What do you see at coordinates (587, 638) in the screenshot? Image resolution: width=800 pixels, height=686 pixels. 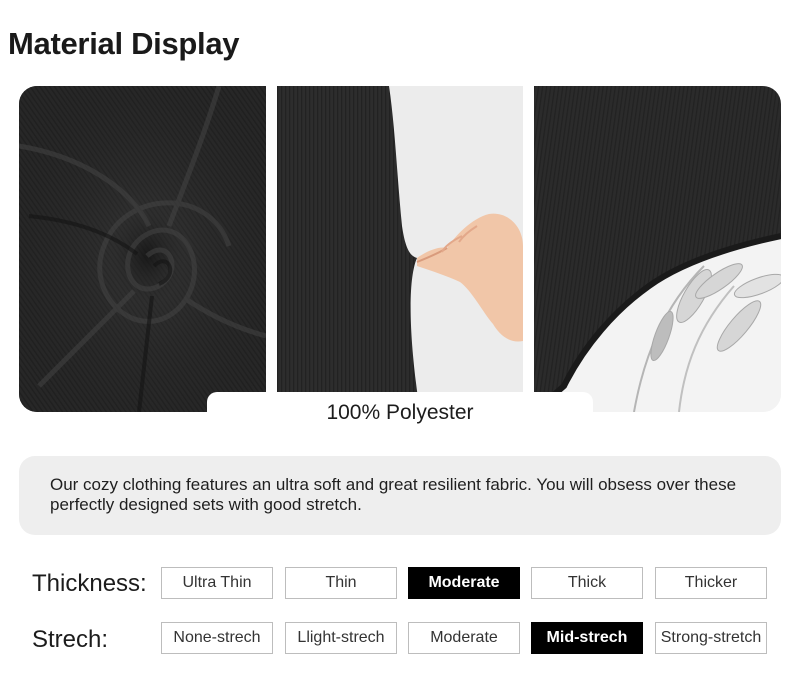 I see `stretch-option-mid-selected: Mid-strech` at bounding box center [587, 638].